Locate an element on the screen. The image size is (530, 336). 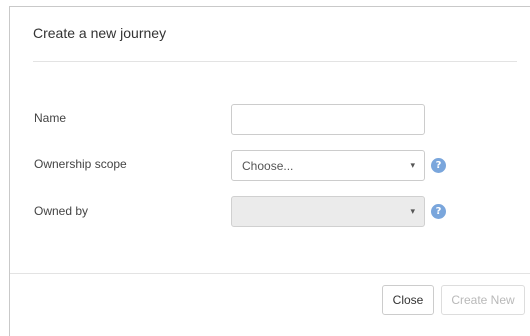
owned-by-select: ▾ is located at coordinates (328, 211).